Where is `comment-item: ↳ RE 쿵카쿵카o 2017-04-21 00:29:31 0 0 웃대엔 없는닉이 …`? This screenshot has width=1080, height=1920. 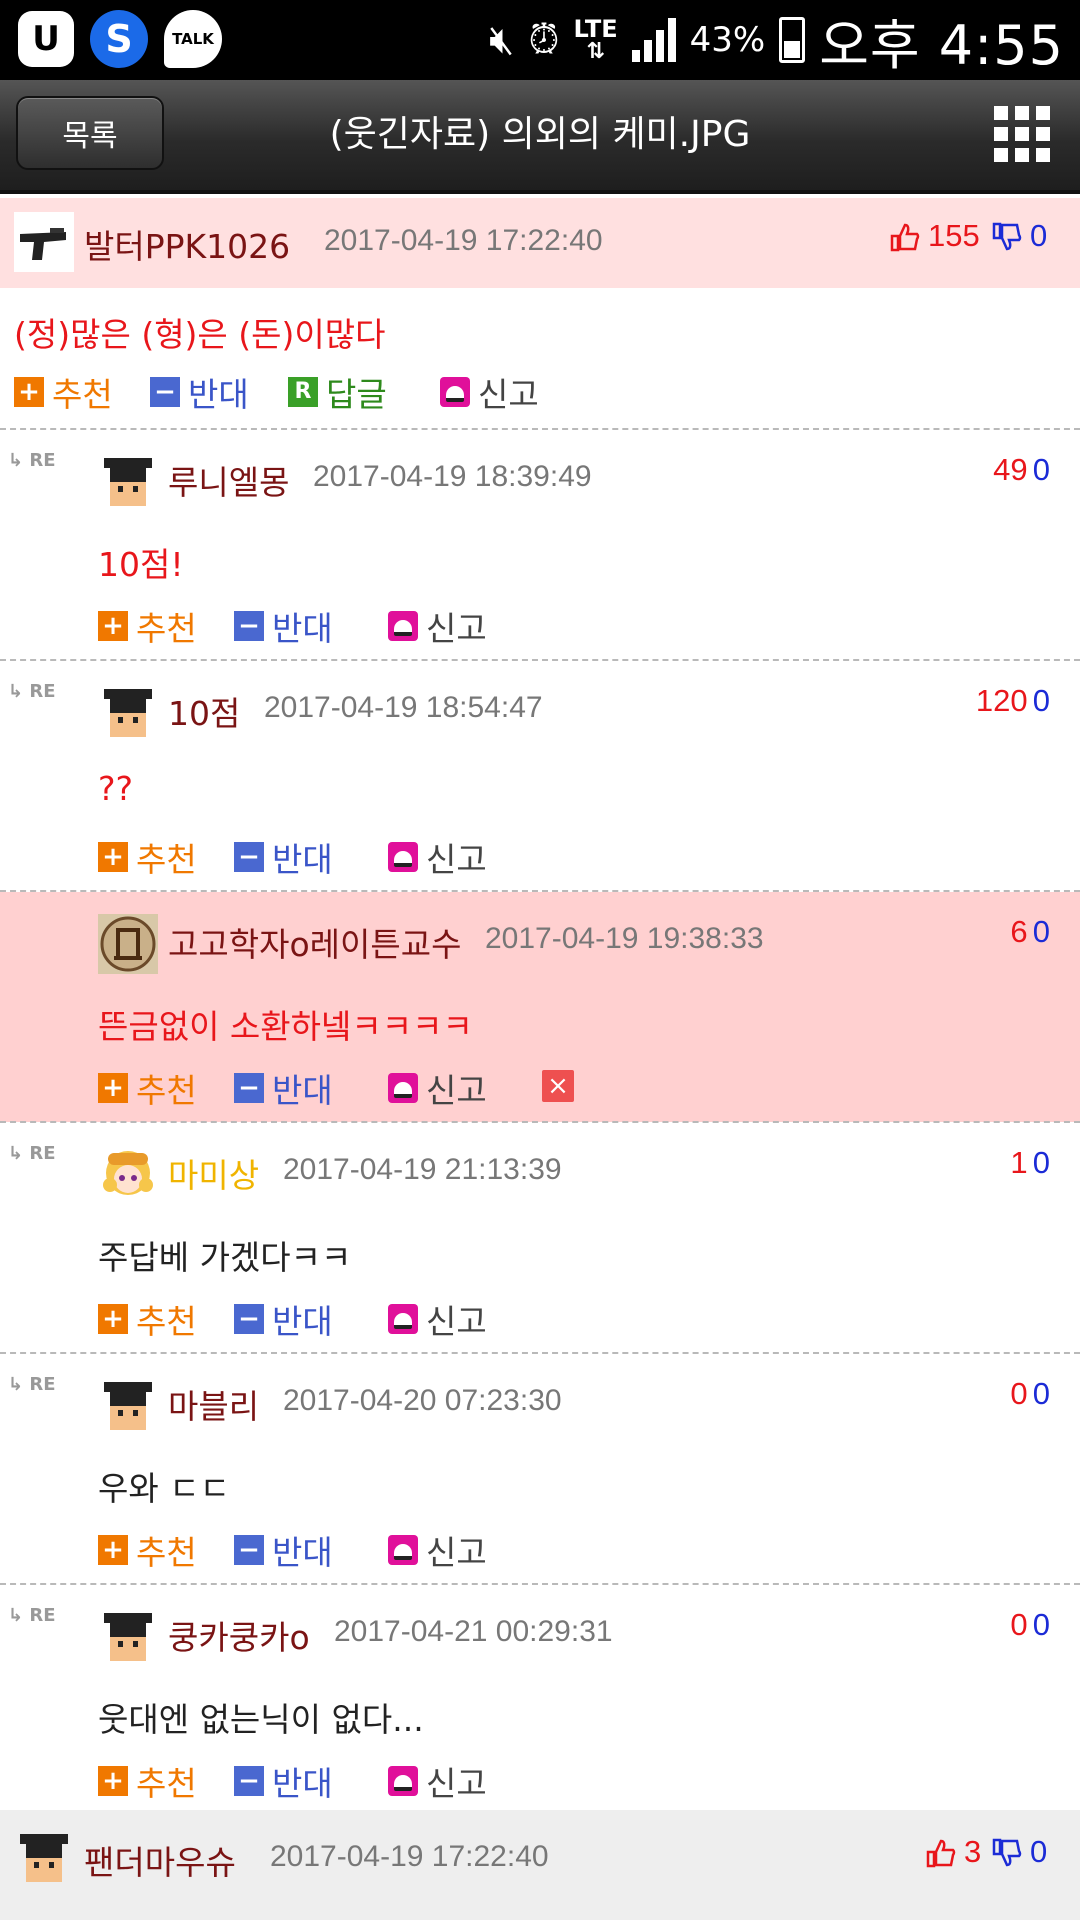 comment-item: ↳ RE 쿵카쿵카o 2017-04-21 00:29:31 0 0 웃대엔 없는닉이 … is located at coordinates (540, 1700).